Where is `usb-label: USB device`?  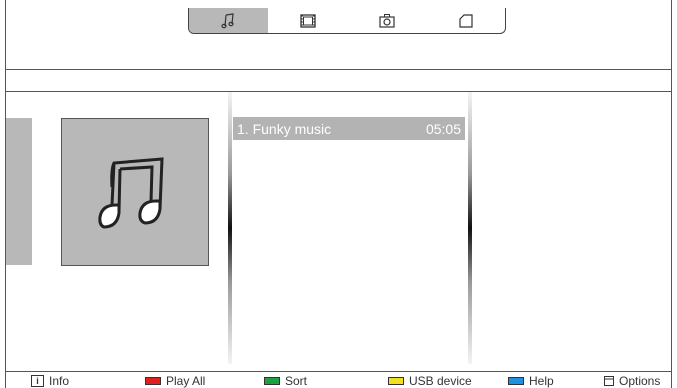 usb-label: USB device is located at coordinates (440, 381).